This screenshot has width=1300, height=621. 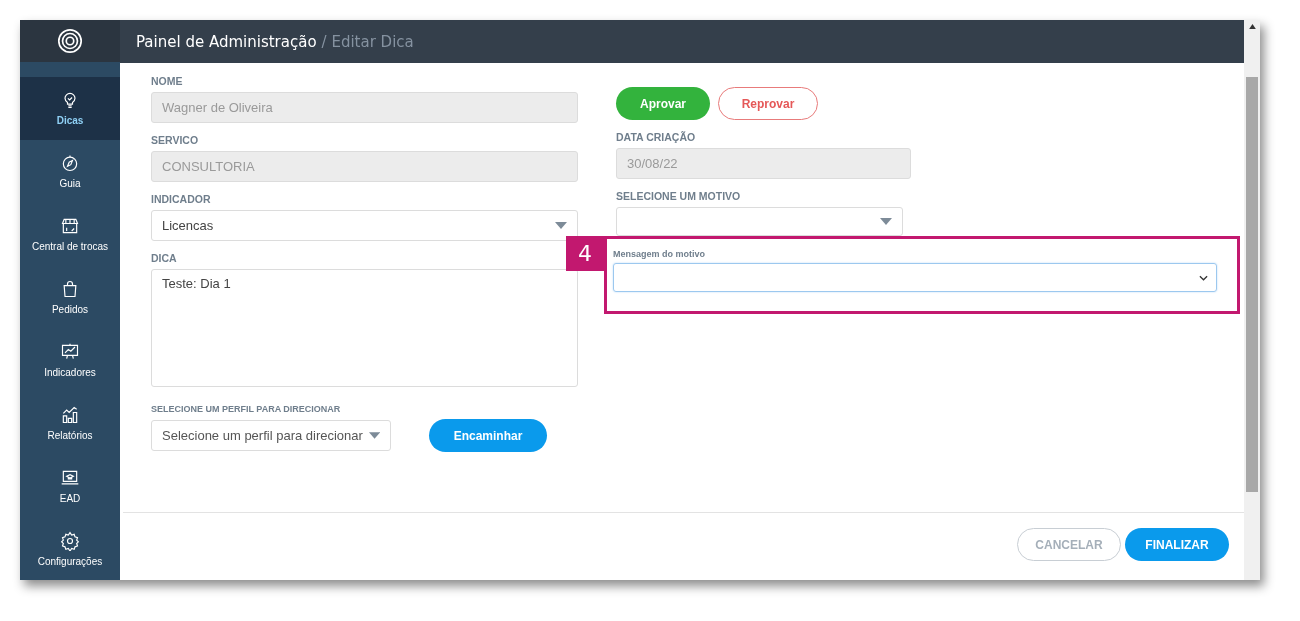 I want to click on chevron-down-icon, so click(x=1203, y=277).